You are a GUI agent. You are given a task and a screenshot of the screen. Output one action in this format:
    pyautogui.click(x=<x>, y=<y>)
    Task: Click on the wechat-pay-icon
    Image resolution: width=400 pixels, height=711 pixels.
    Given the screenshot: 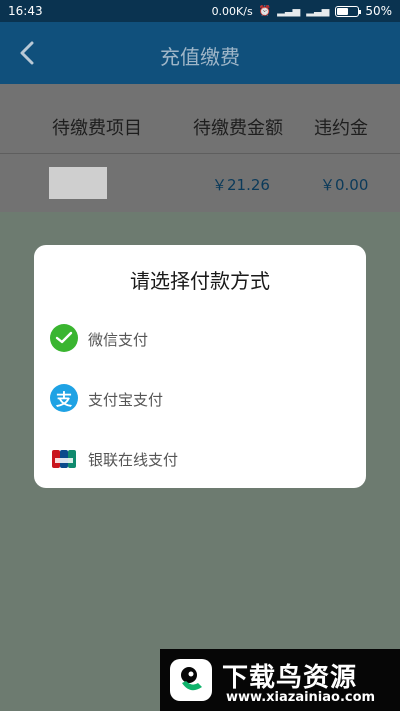 What is the action you would take?
    pyautogui.click(x=64, y=338)
    